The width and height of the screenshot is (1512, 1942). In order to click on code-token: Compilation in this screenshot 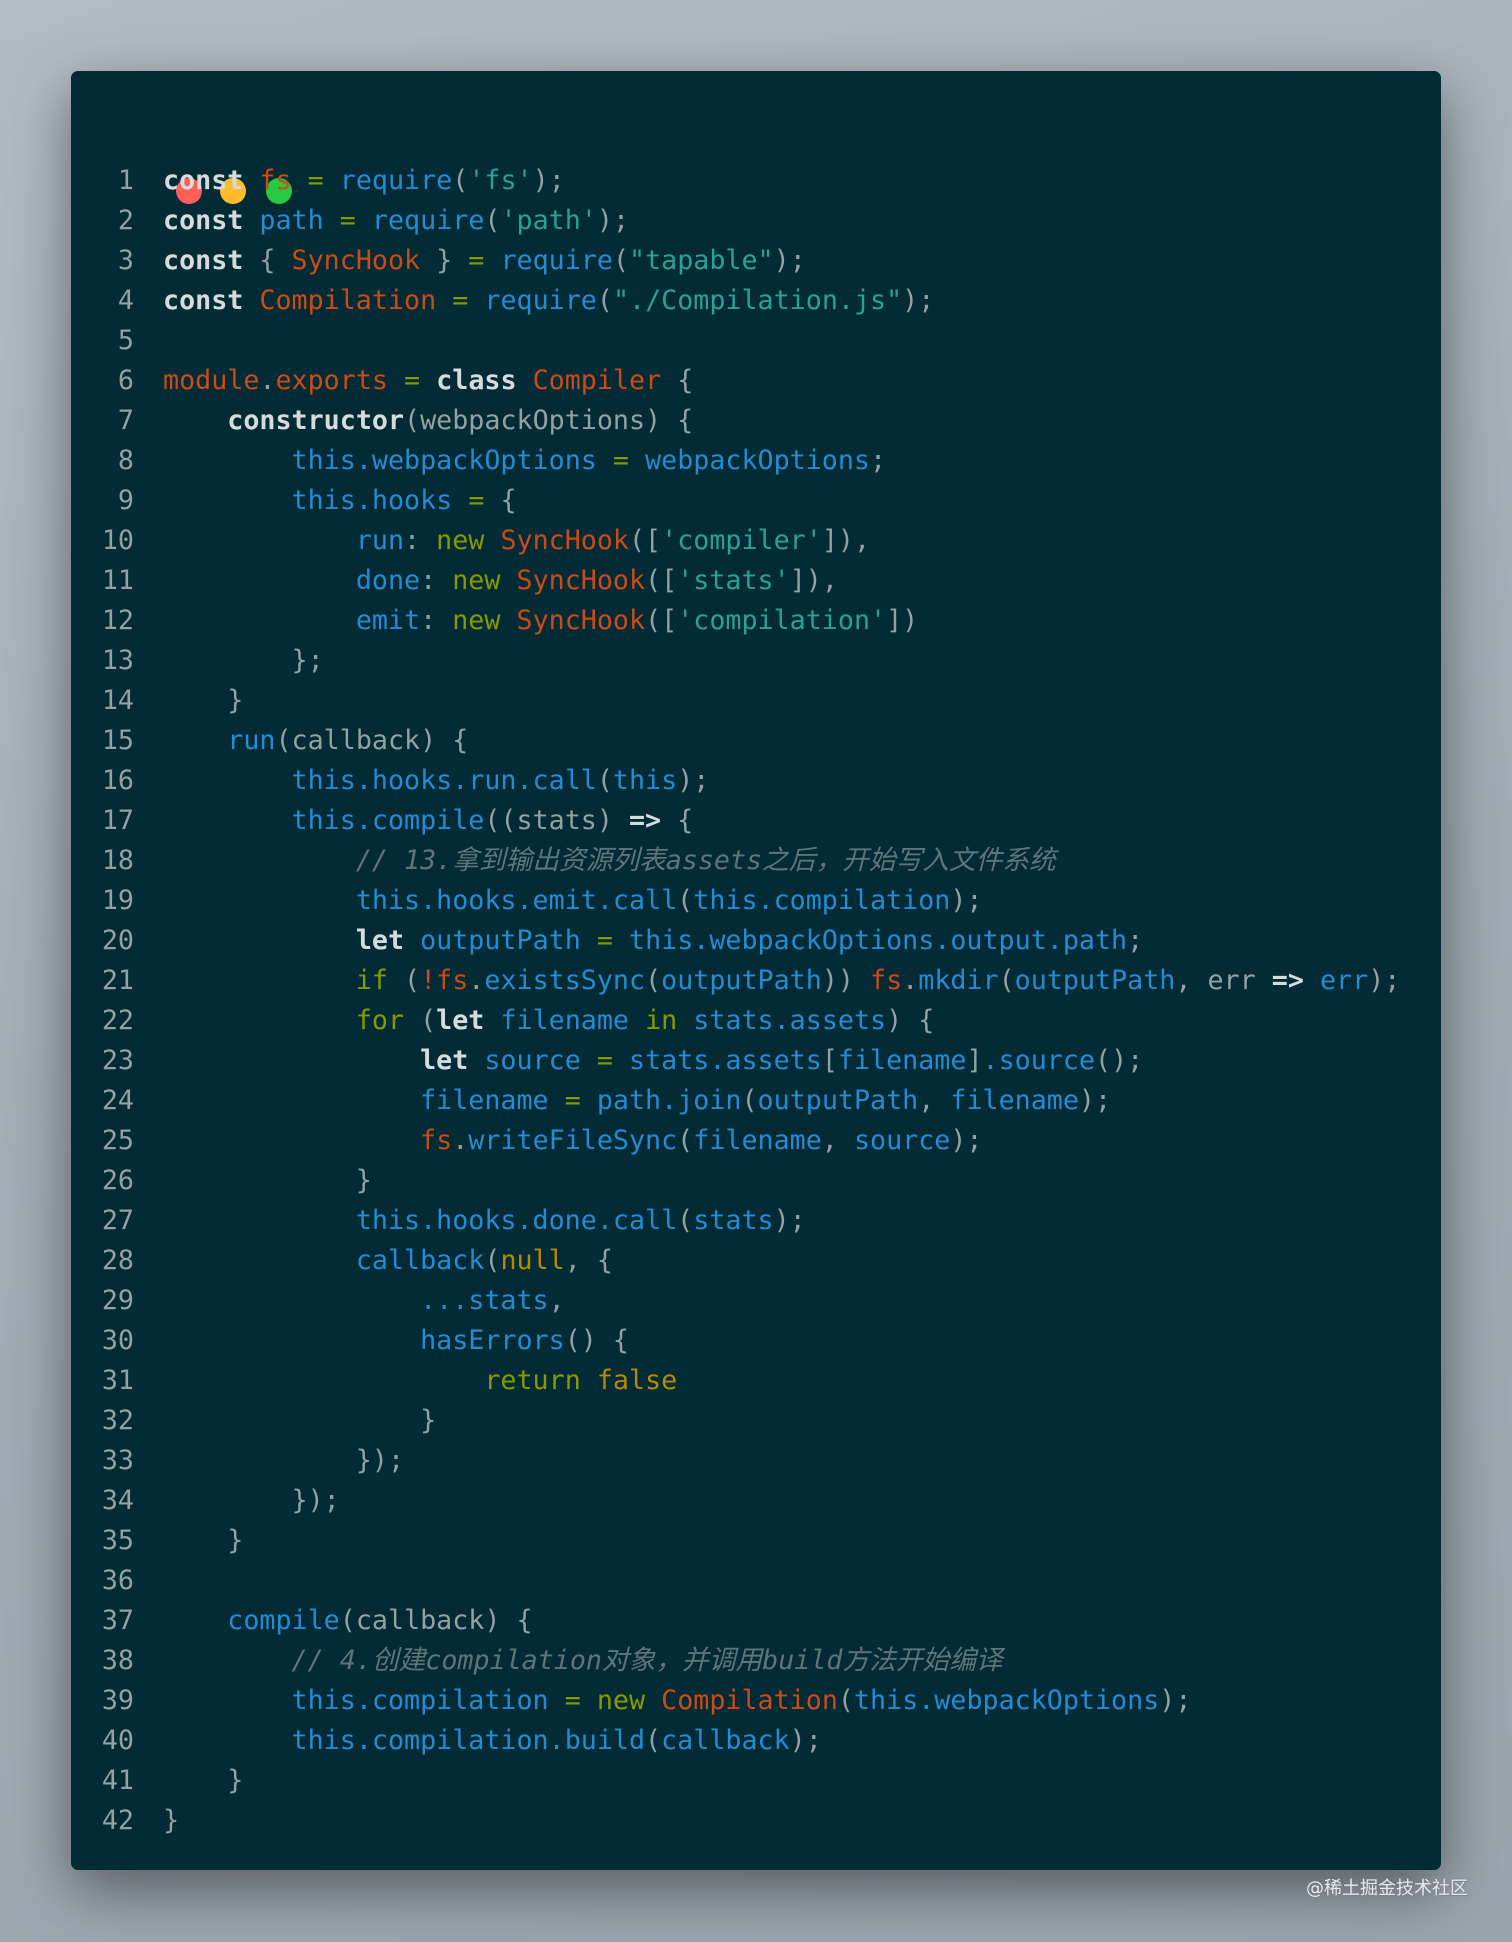, I will do `click(348, 300)`.